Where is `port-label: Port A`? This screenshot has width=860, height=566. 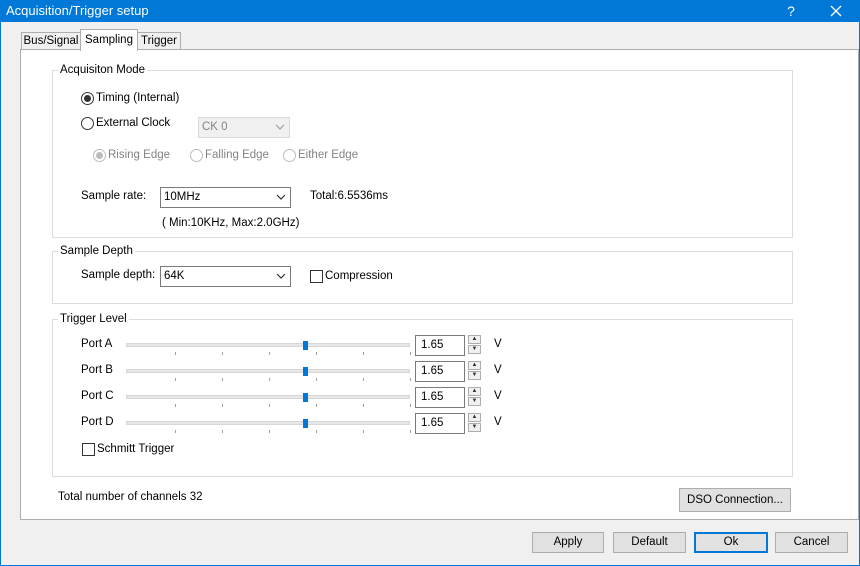 port-label: Port A is located at coordinates (97, 344).